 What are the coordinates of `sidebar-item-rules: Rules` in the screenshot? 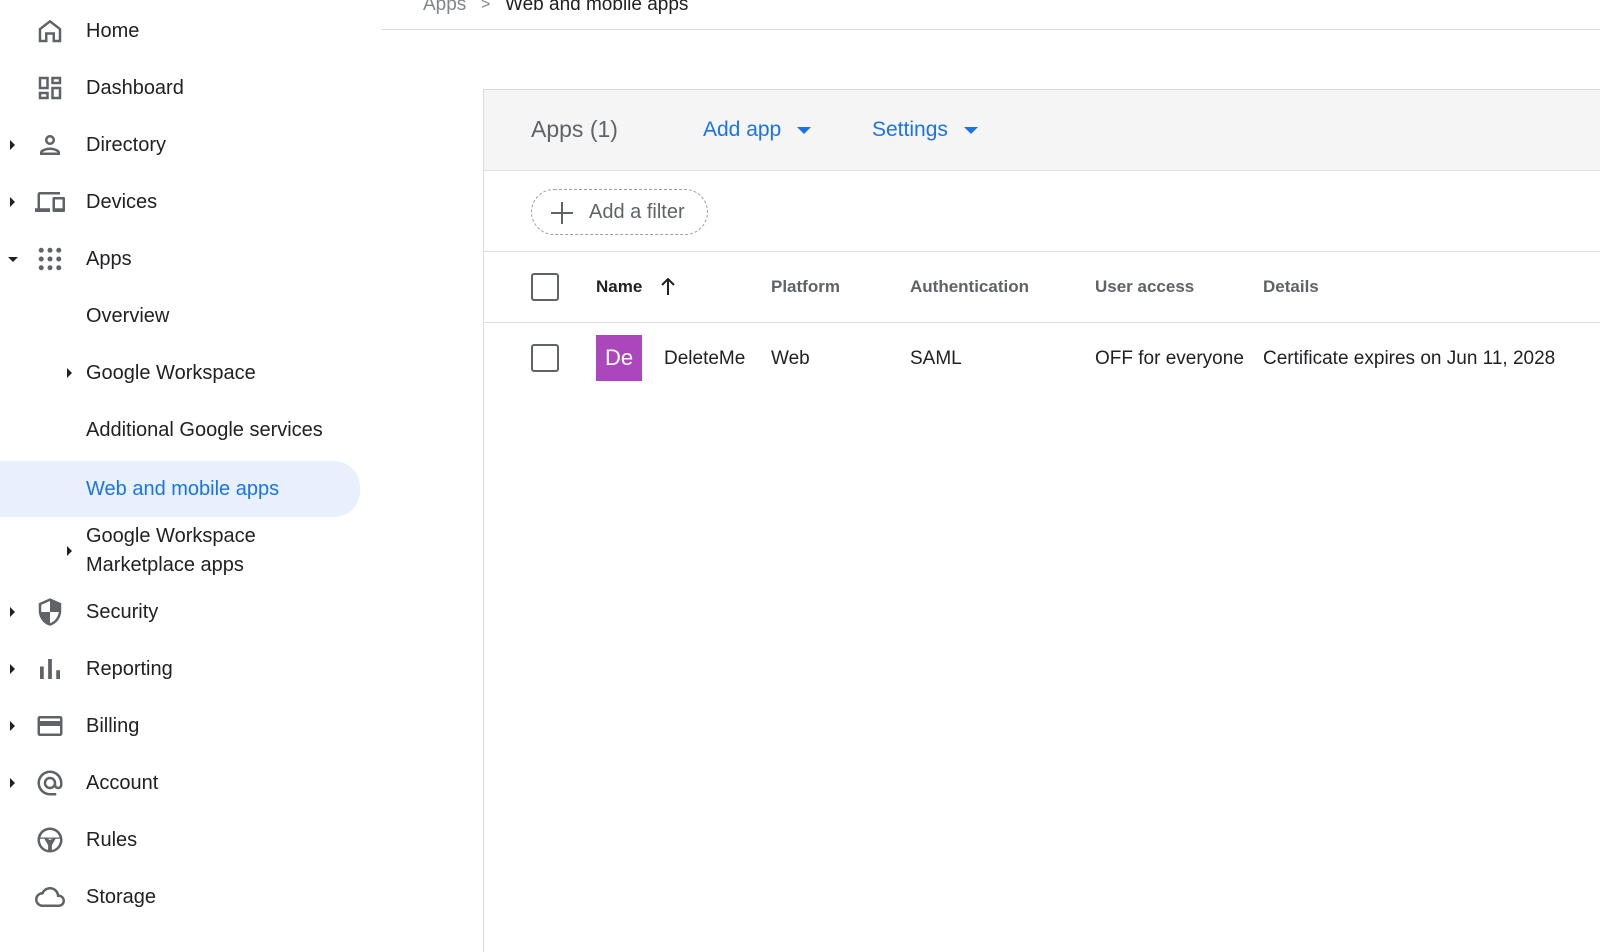 It's located at (180, 840).